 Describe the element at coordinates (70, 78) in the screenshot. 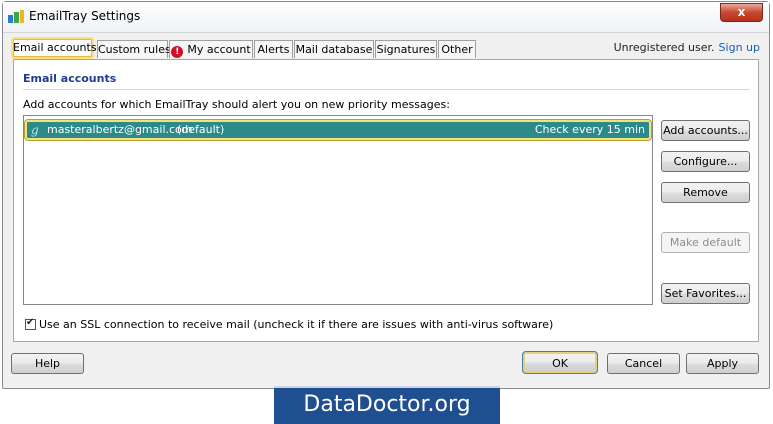

I see `section-title: Email accounts` at that location.